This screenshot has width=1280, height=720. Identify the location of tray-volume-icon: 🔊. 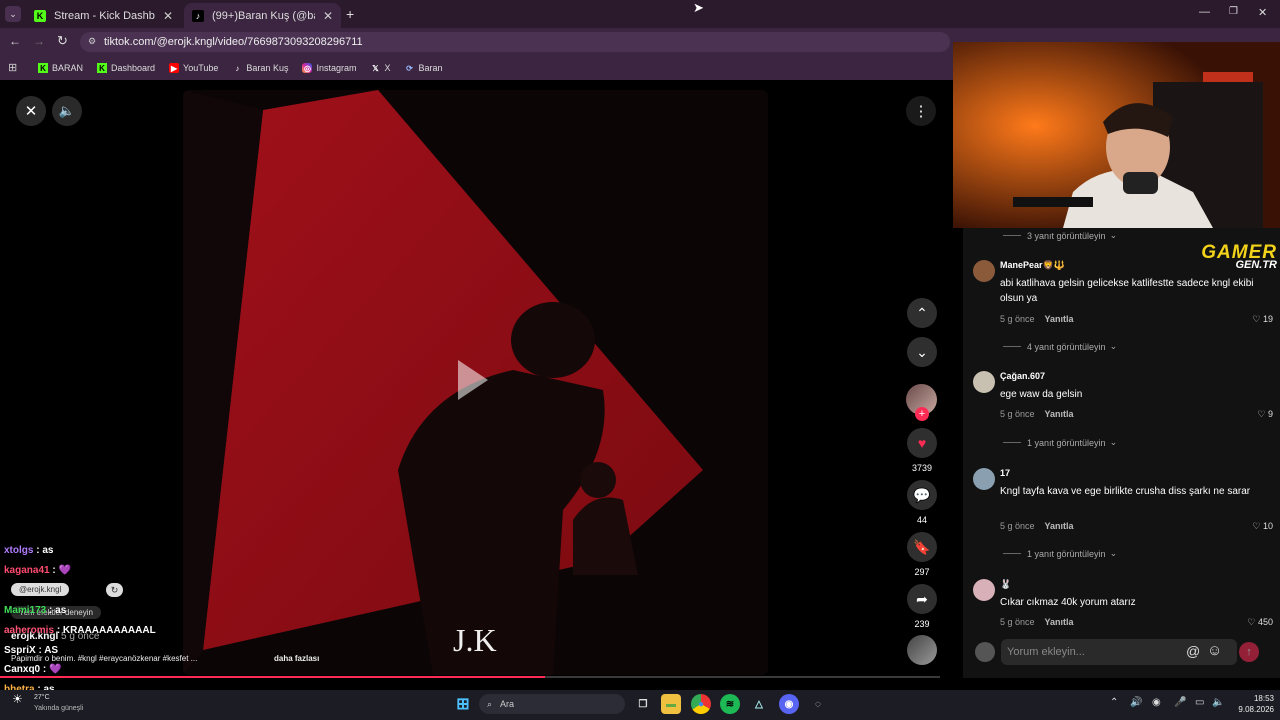
(1136, 702).